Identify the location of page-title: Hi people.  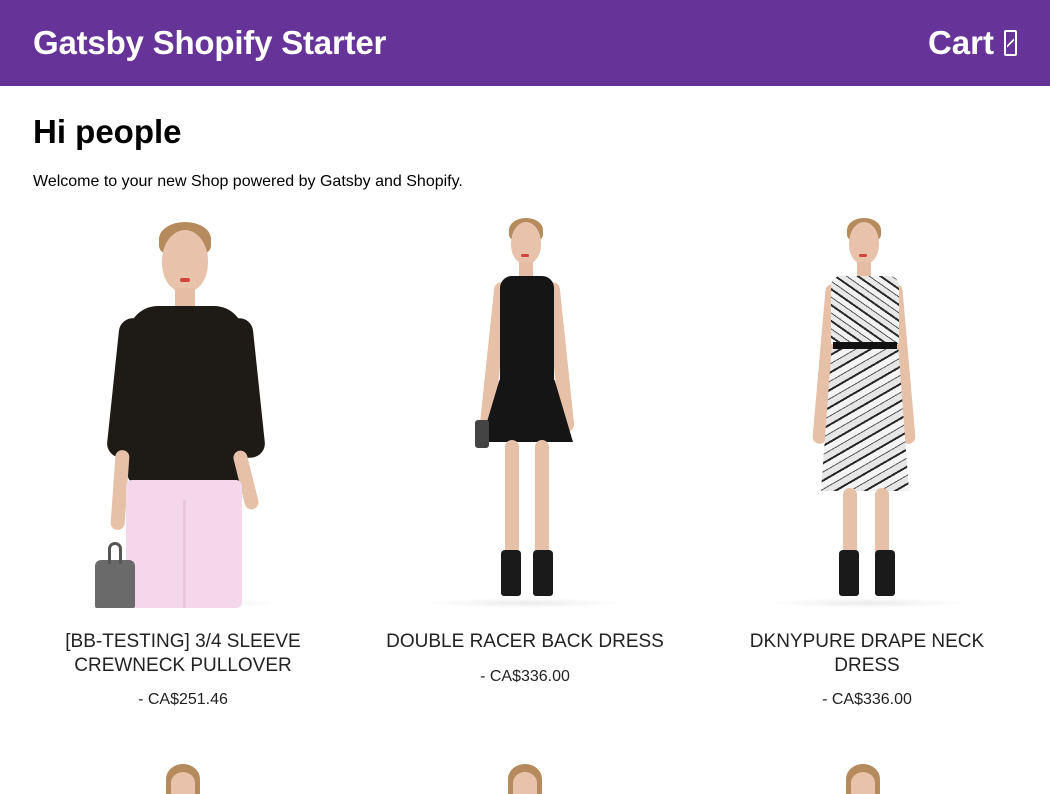
(107, 131).